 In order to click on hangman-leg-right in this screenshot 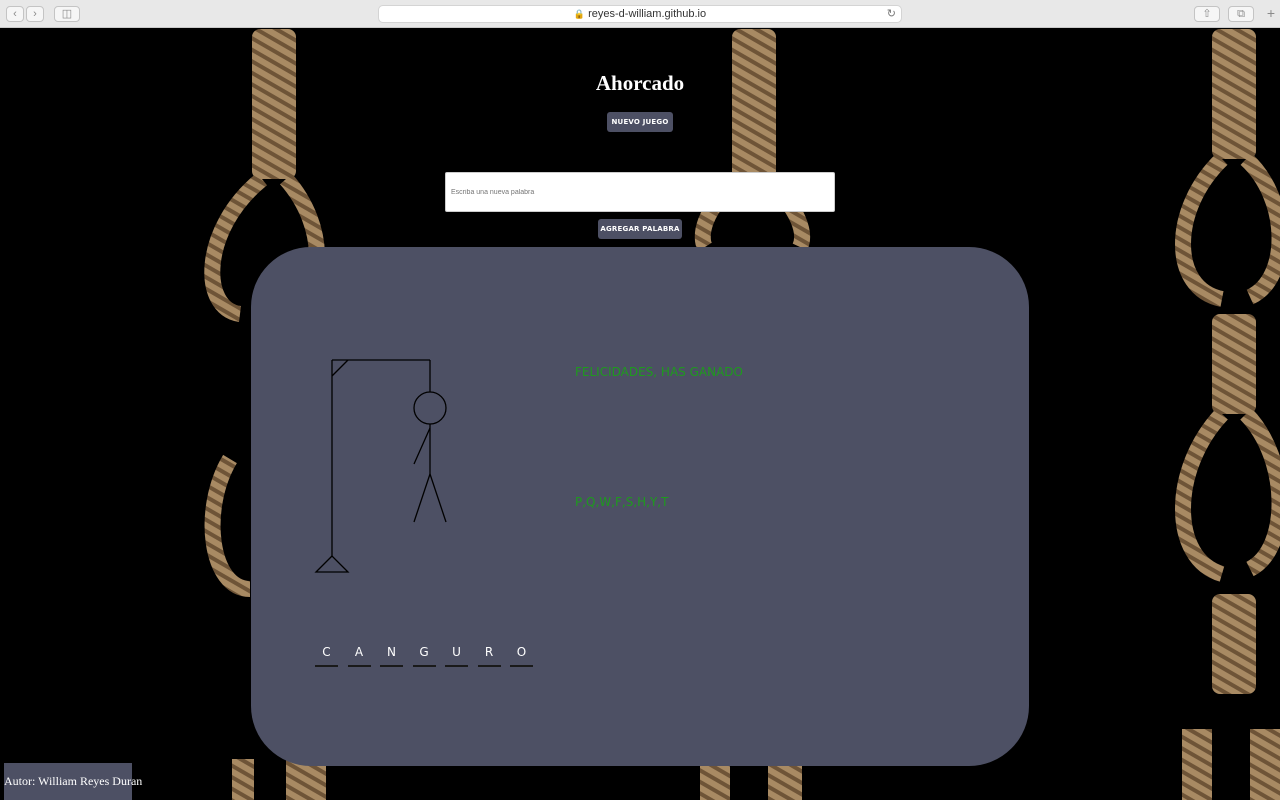, I will do `click(438, 498)`.